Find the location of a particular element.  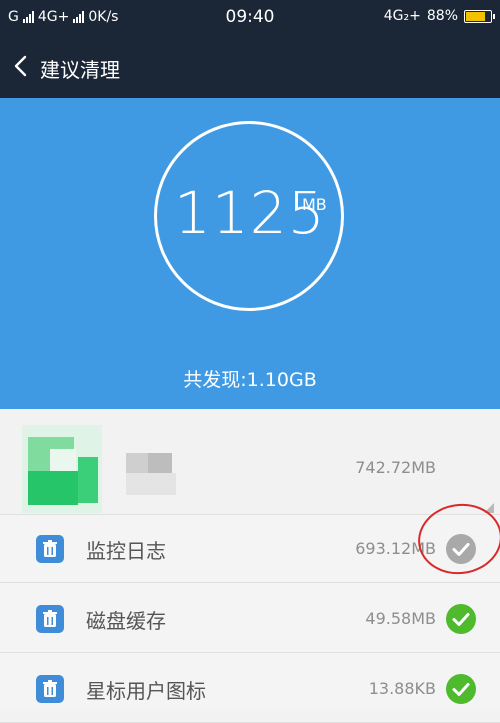

battery-icon is located at coordinates (479, 16).